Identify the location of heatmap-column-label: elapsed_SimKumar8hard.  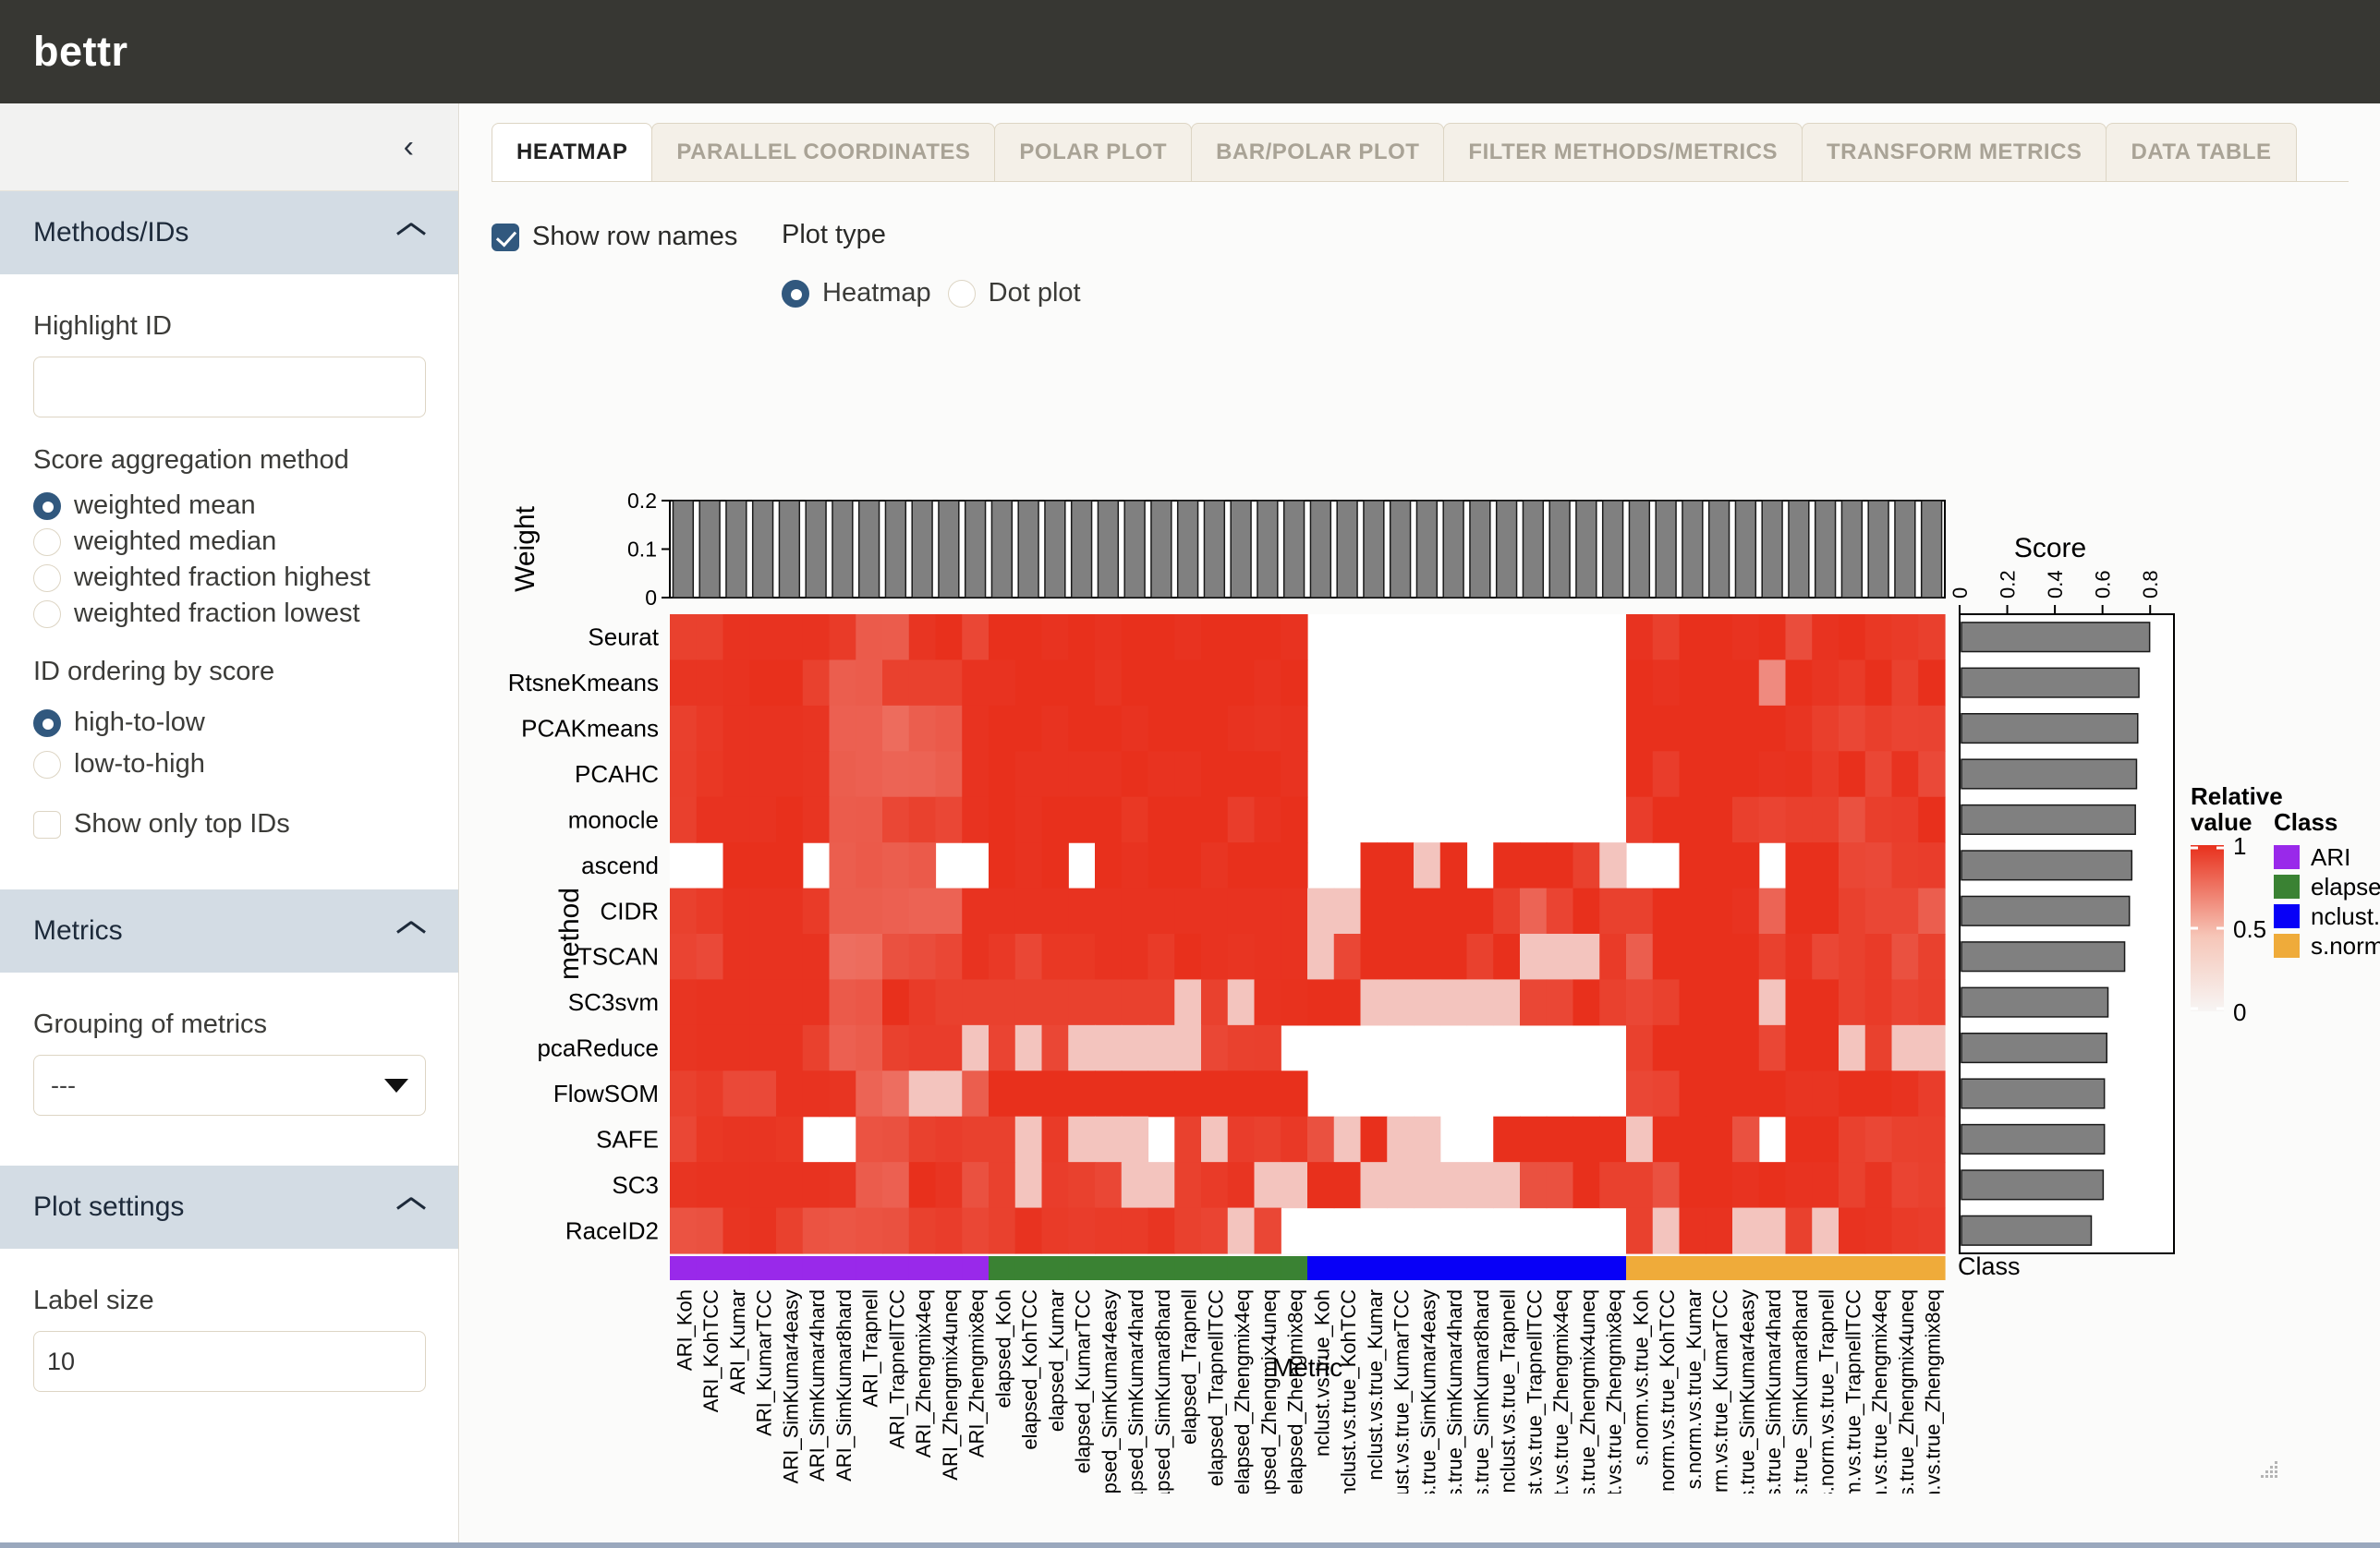
(1162, 1392).